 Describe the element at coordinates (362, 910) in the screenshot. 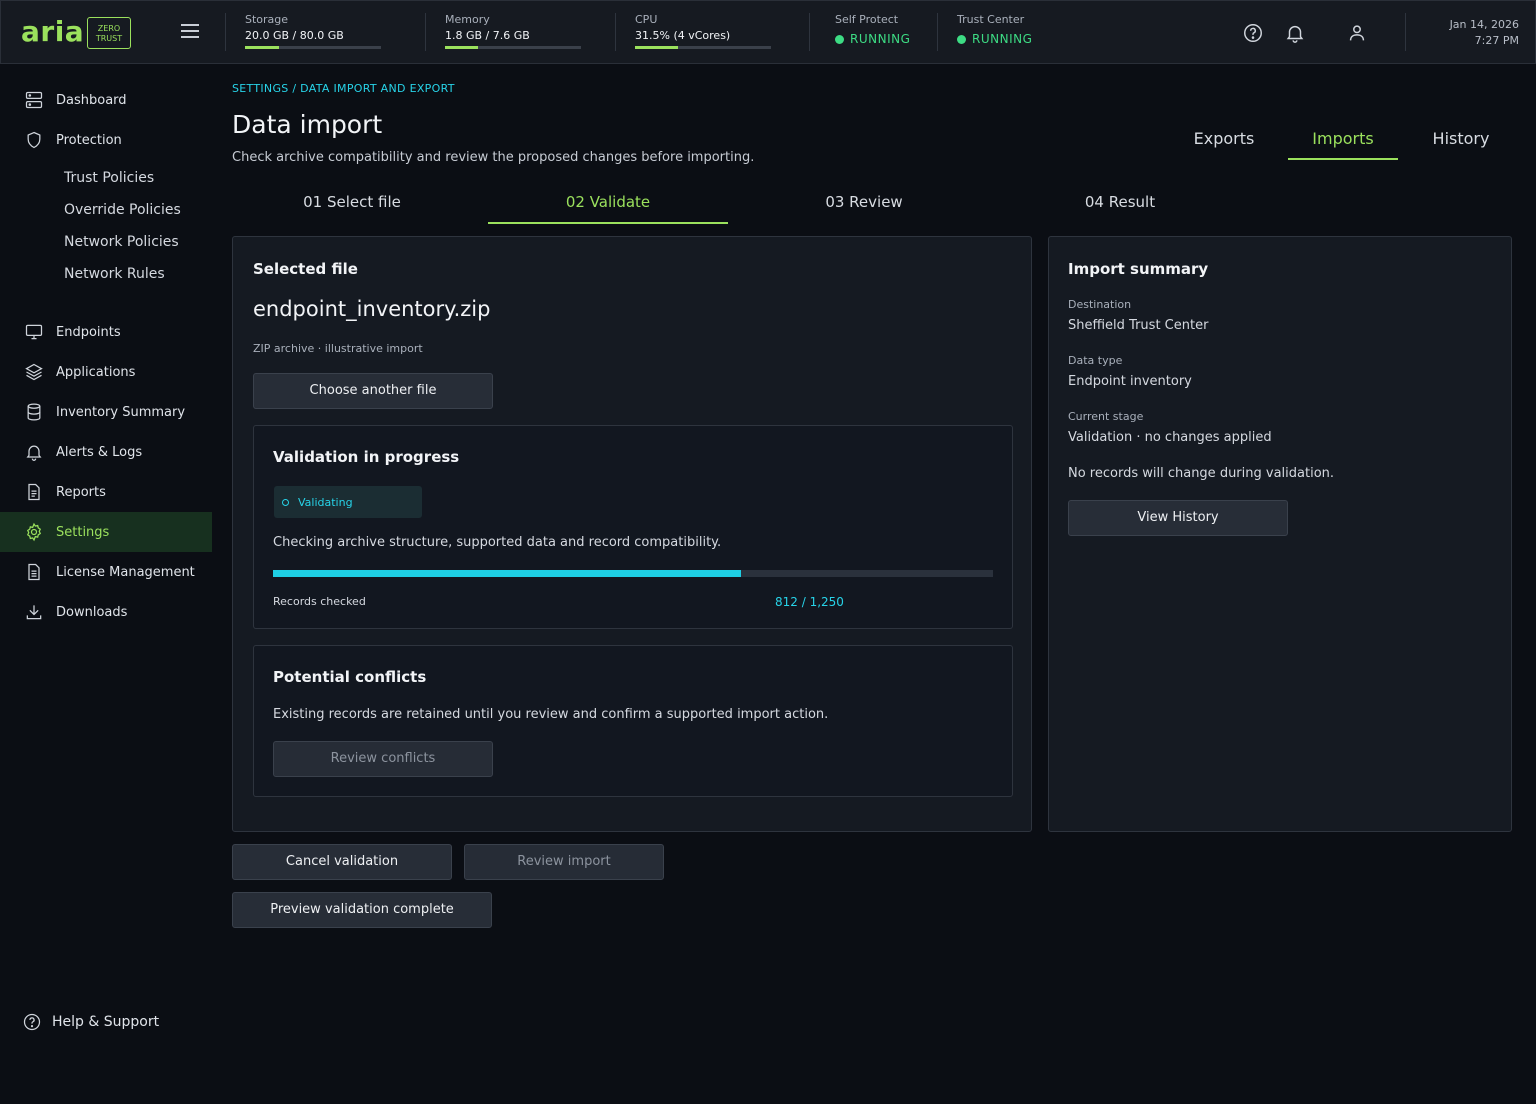

I see `preview-validation-complete-button: Preview validation complete` at that location.